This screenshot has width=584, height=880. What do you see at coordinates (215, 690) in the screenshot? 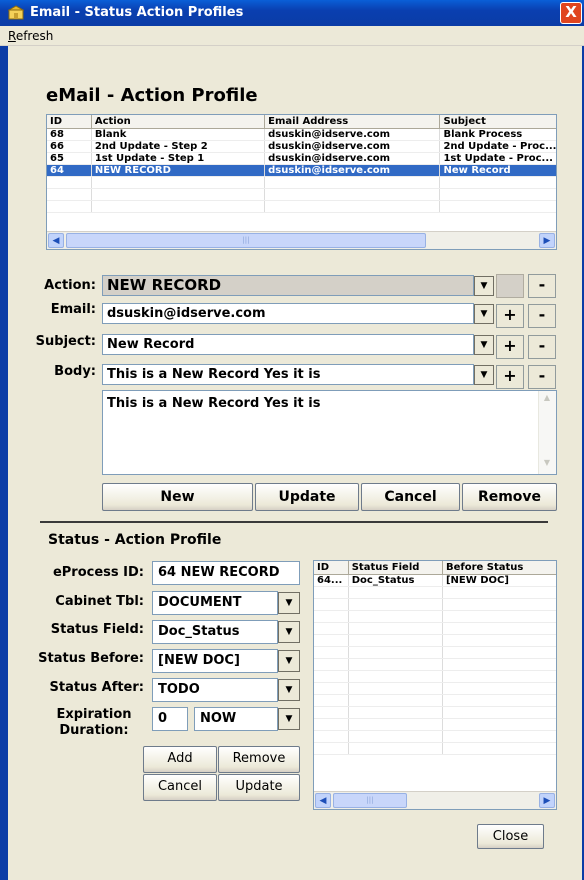
I see `status-after-select: TODO` at bounding box center [215, 690].